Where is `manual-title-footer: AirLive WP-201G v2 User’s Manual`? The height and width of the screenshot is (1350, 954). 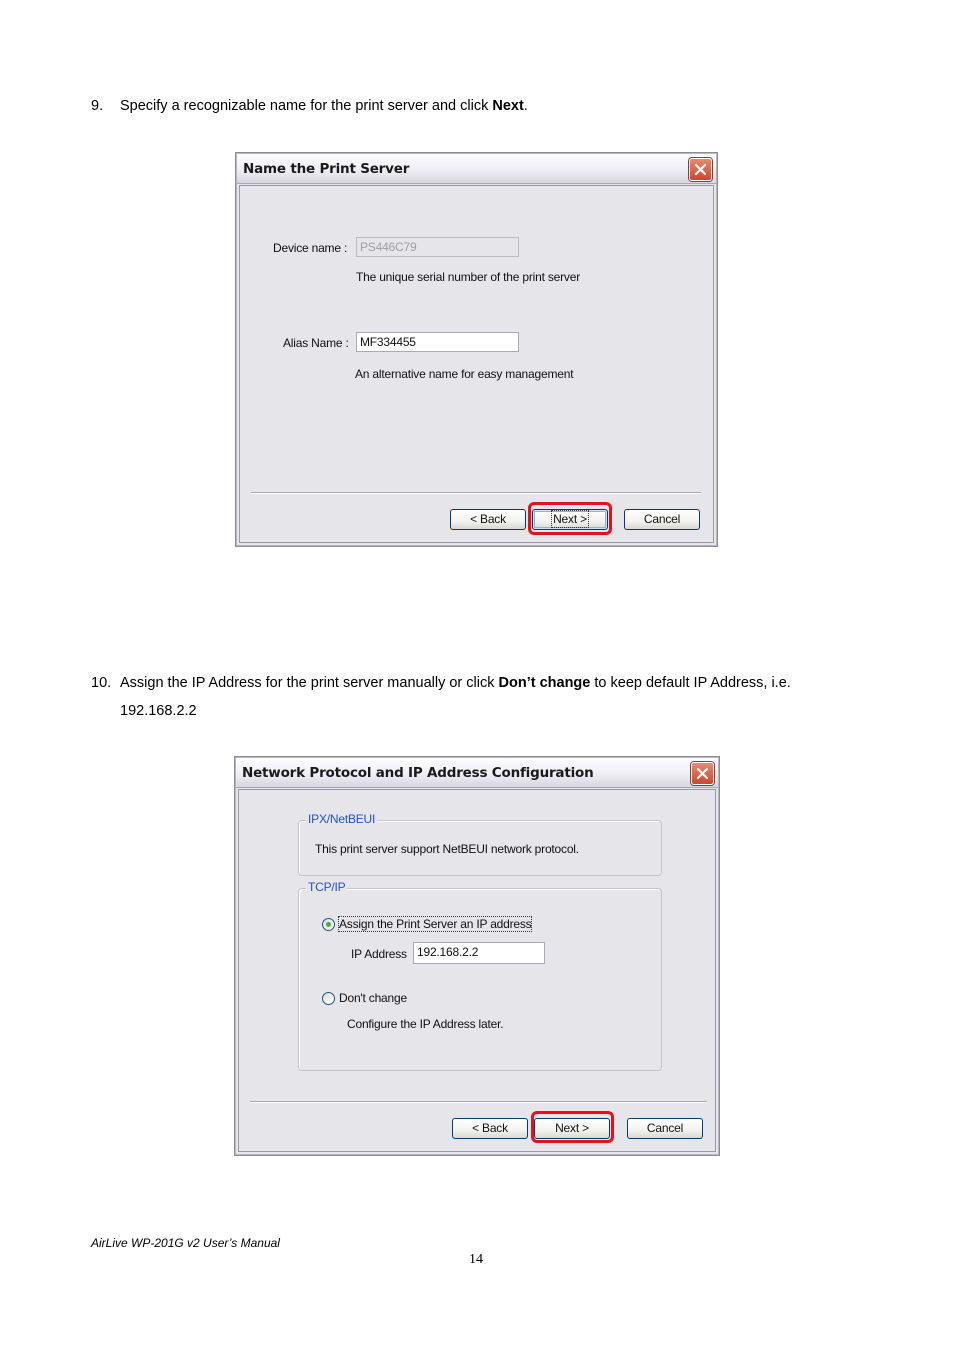
manual-title-footer: AirLive WP-201G v2 User’s Manual is located at coordinates (185, 1243).